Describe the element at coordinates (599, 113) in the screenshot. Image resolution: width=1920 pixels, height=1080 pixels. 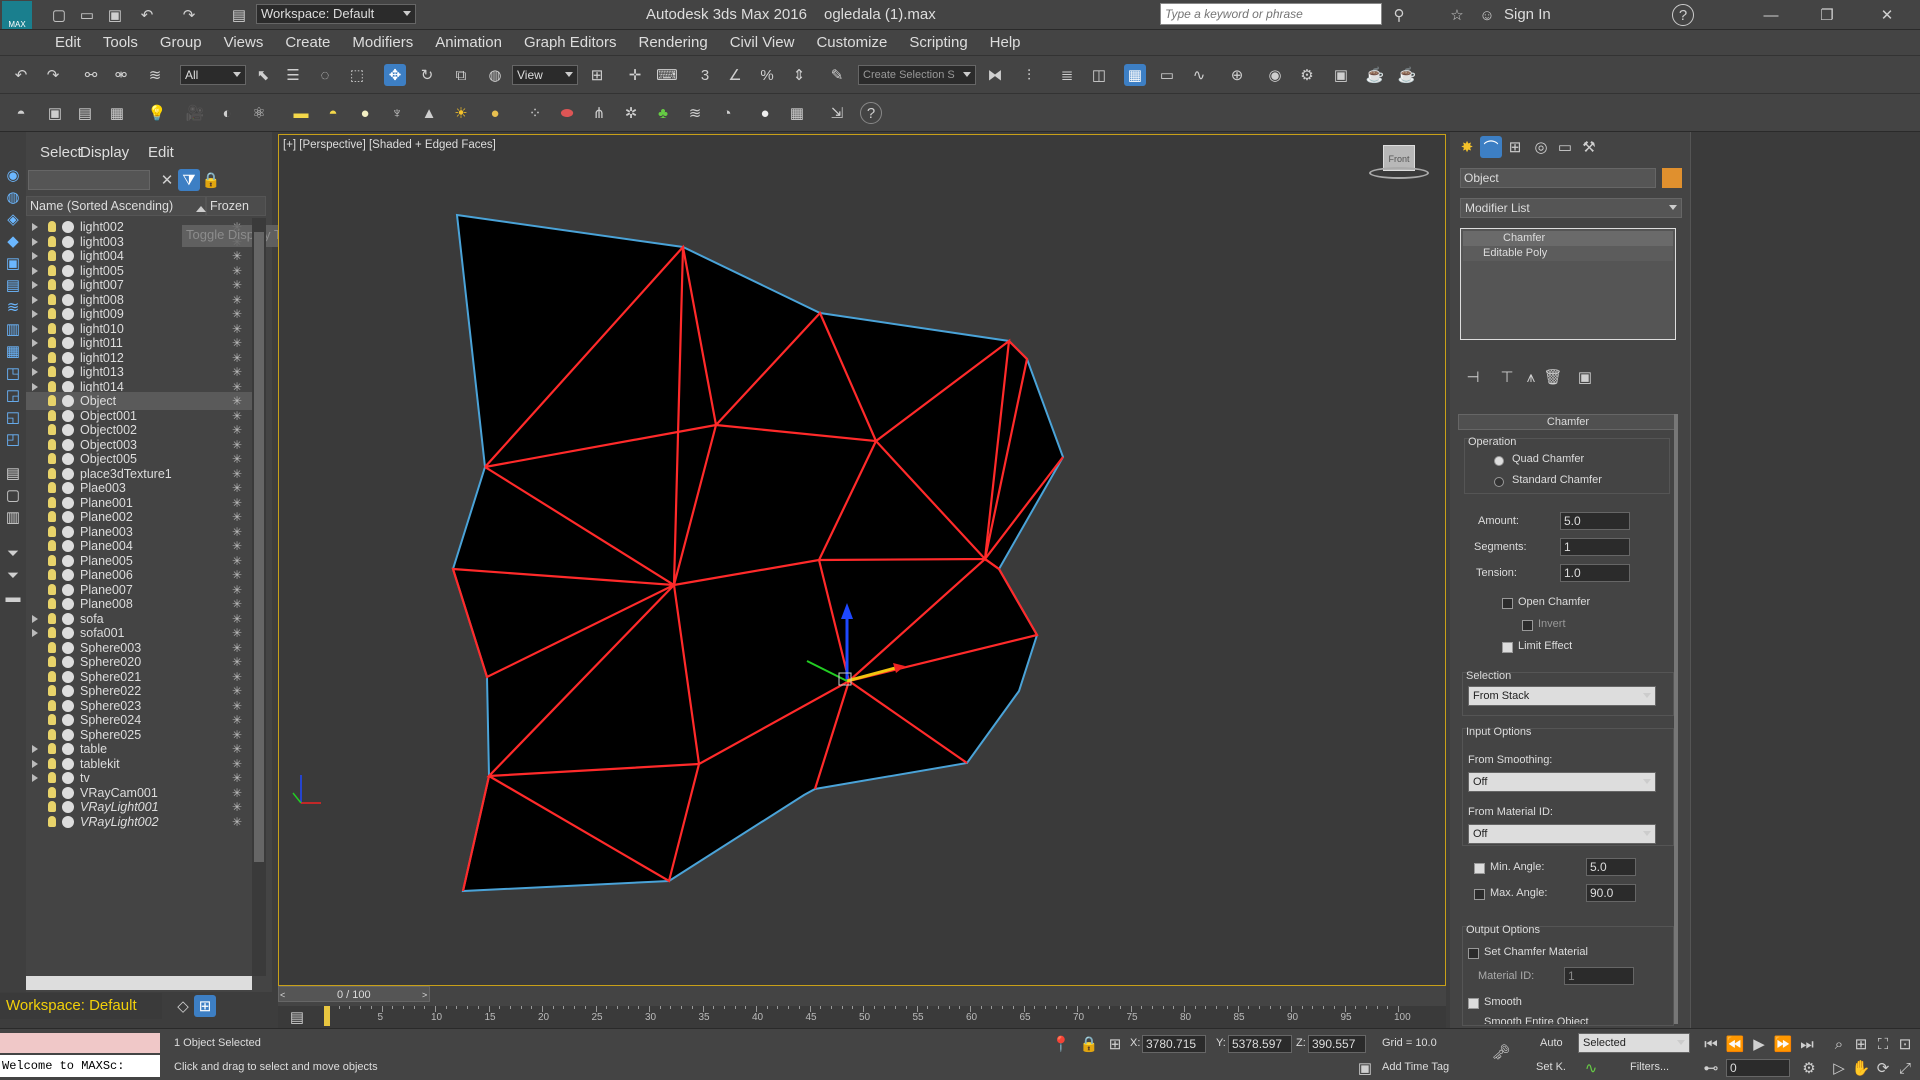
I see `vray-fur-icon: ⋔` at that location.